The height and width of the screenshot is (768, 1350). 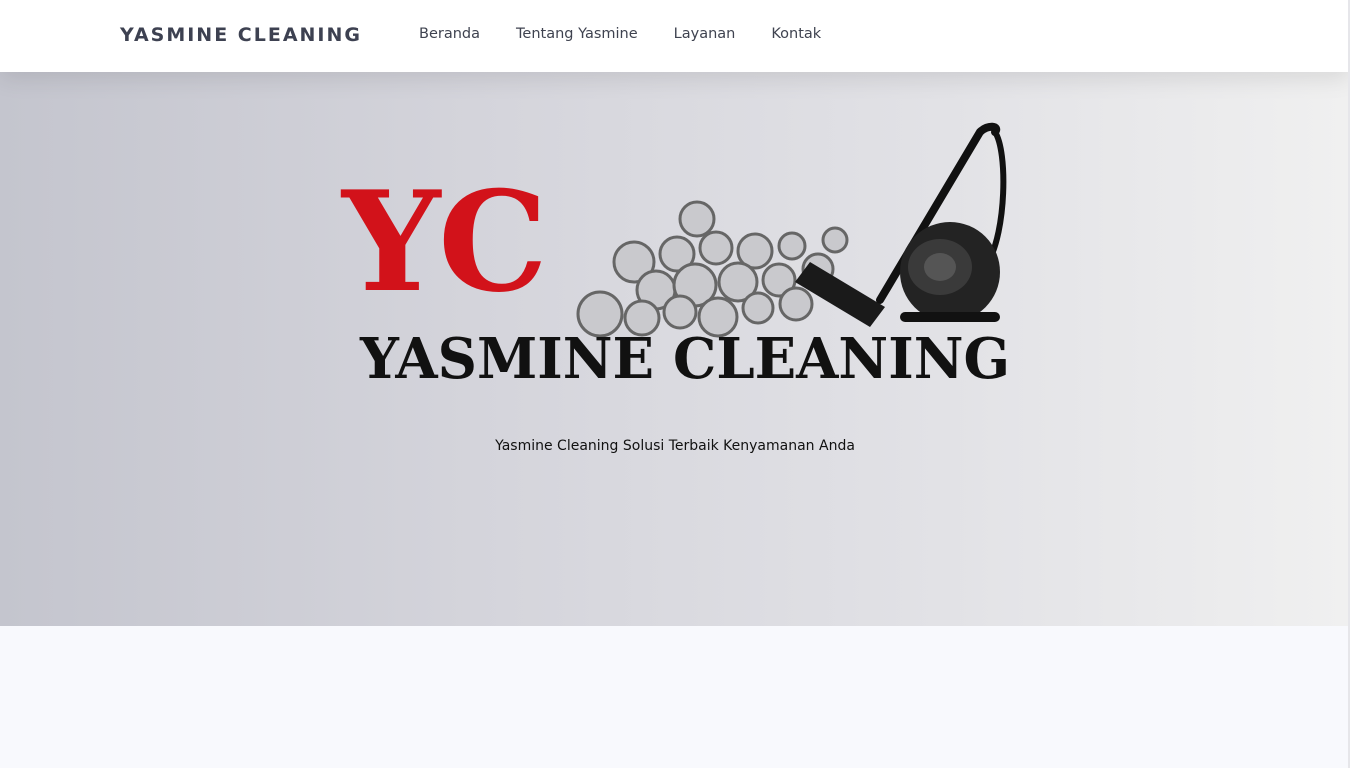 I want to click on nav-link-kontak: Kontak, so click(x=796, y=34).